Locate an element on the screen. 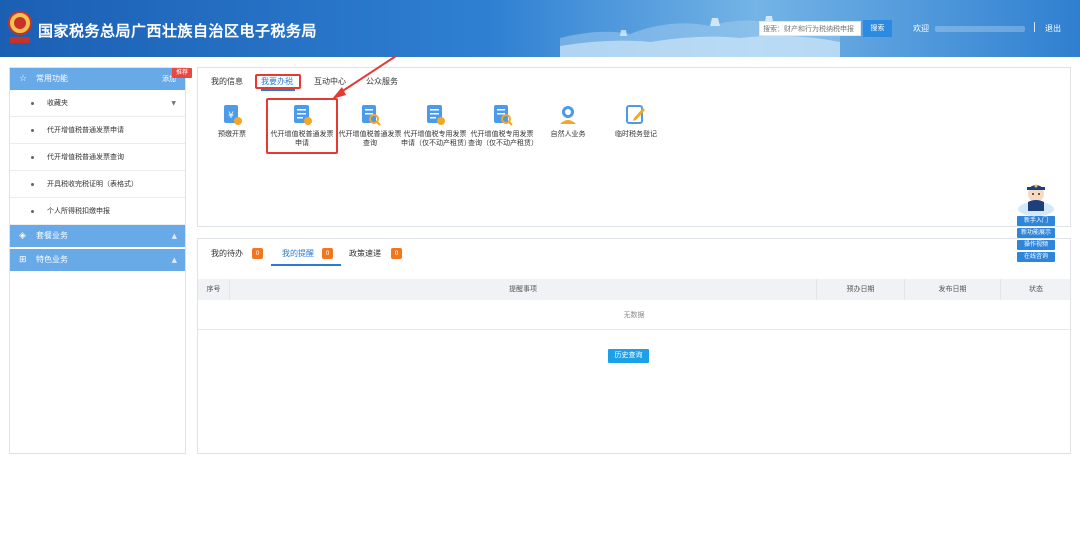 The height and width of the screenshot is (558, 1080). func-natural-person: 自然人业务 is located at coordinates (568, 121).